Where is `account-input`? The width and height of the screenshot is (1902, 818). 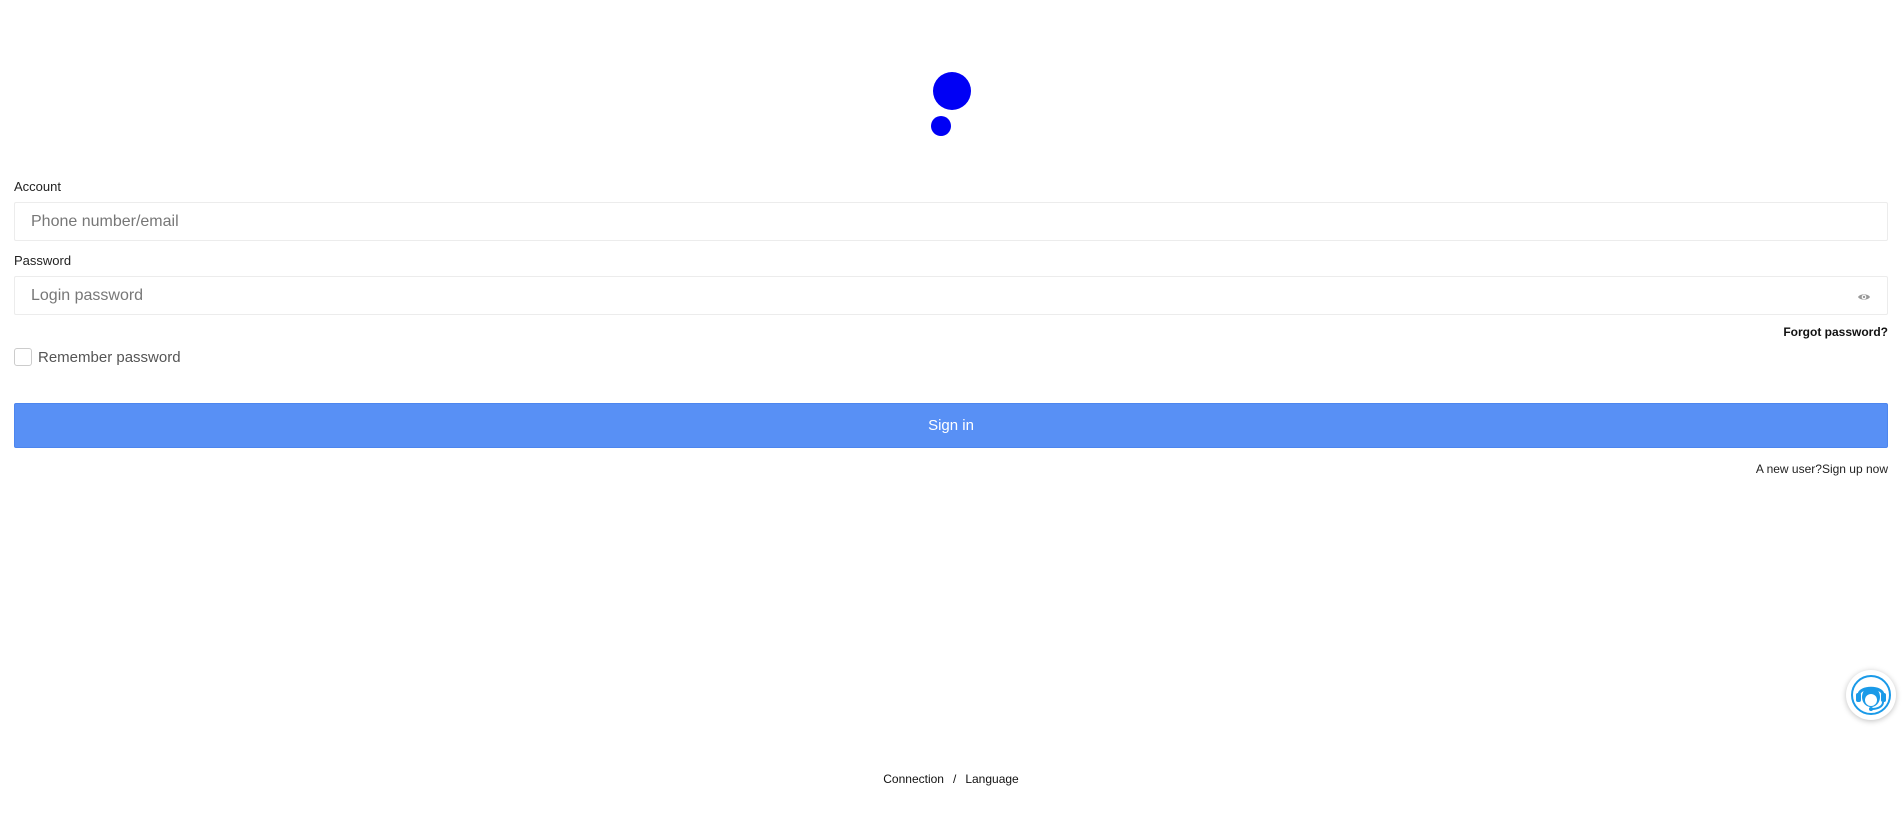 account-input is located at coordinates (951, 221).